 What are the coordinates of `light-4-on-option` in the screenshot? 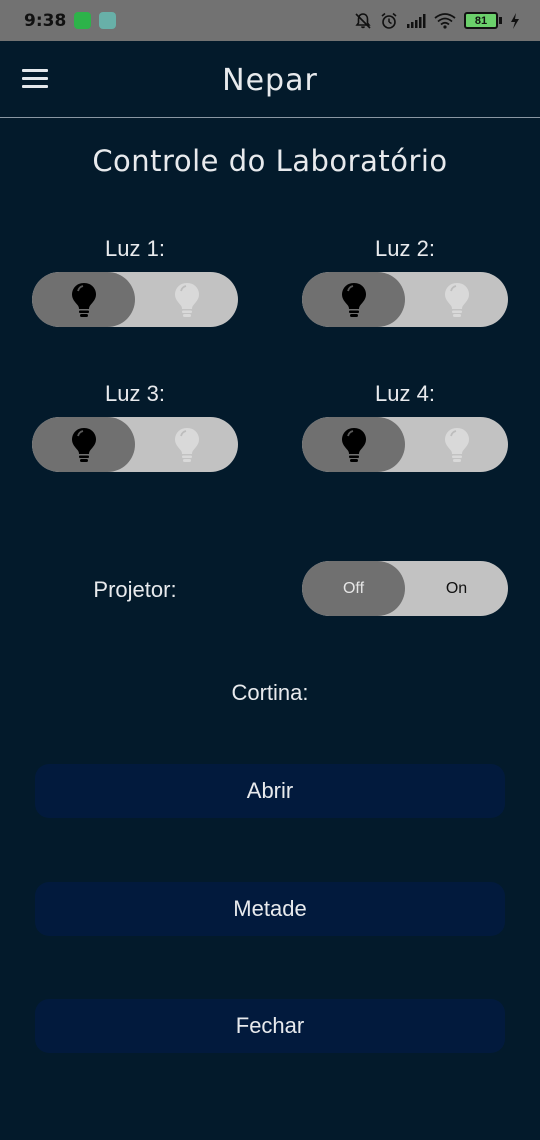 It's located at (456, 444).